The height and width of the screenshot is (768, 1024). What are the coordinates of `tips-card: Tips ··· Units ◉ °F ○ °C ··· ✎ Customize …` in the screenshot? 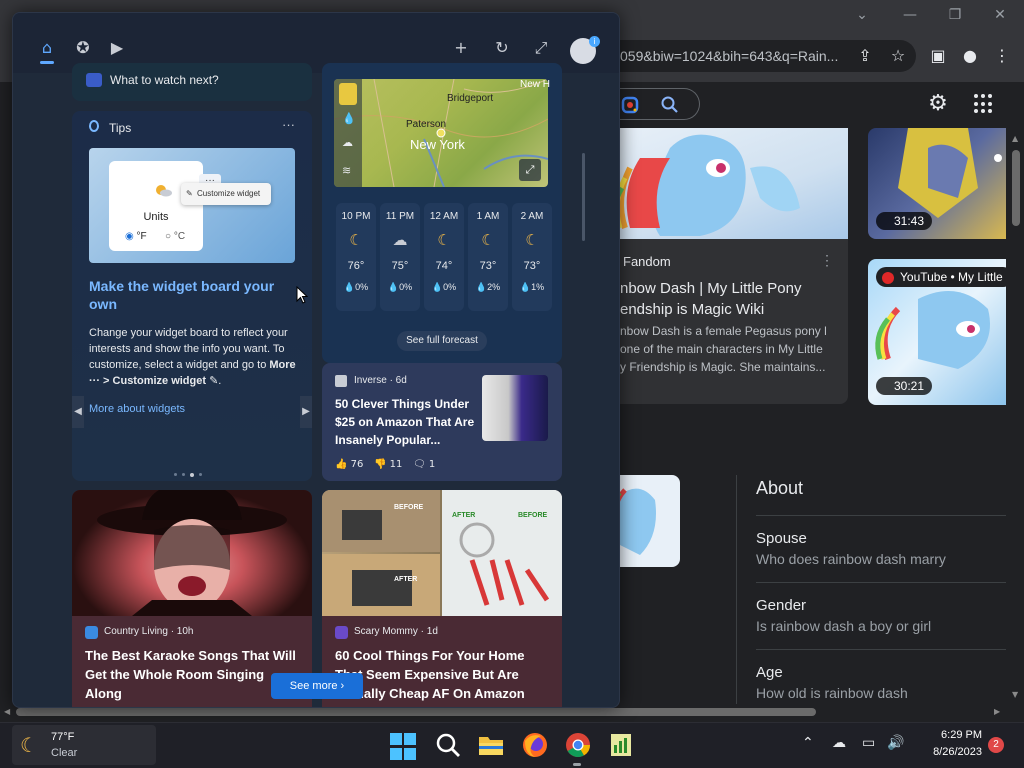 It's located at (192, 296).